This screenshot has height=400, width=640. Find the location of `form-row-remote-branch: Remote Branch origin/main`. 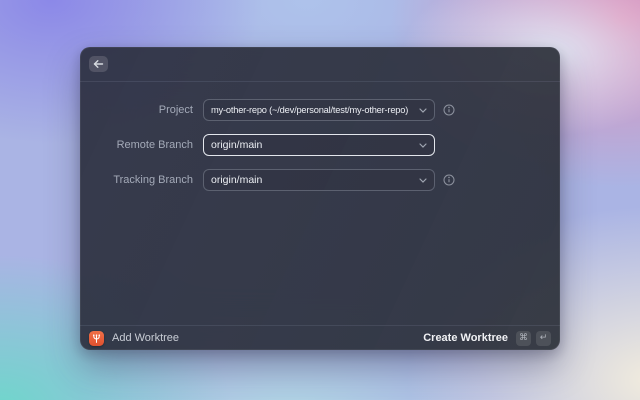

form-row-remote-branch: Remote Branch origin/main is located at coordinates (320, 145).